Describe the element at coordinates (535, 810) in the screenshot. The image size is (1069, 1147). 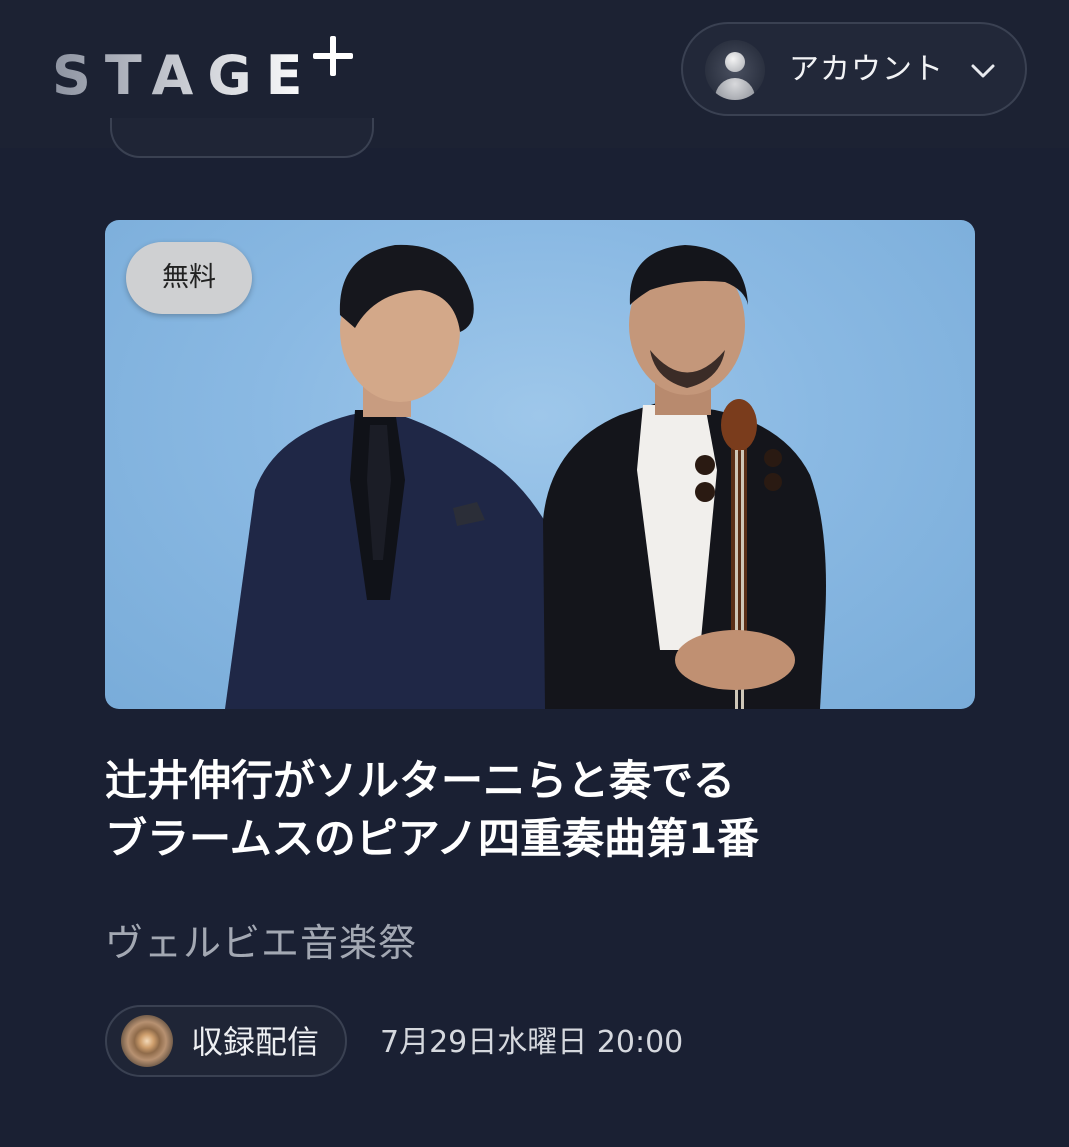
I see `event-title: 辻井伸行がソルターニらと奏でる ブラームスのピアノ四重奏曲第1番` at that location.